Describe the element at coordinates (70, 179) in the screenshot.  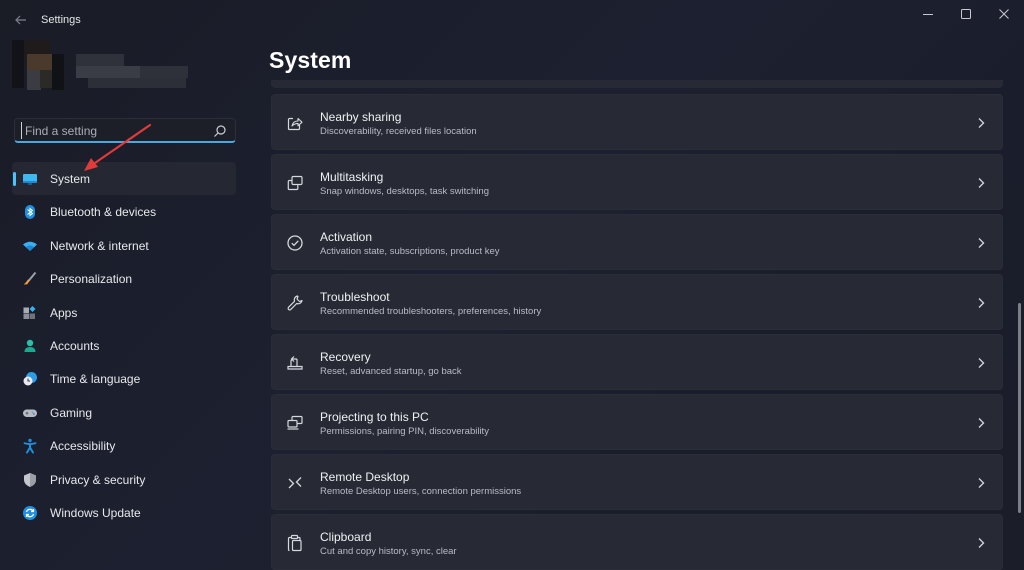
I see `sidebar-item-label: System` at that location.